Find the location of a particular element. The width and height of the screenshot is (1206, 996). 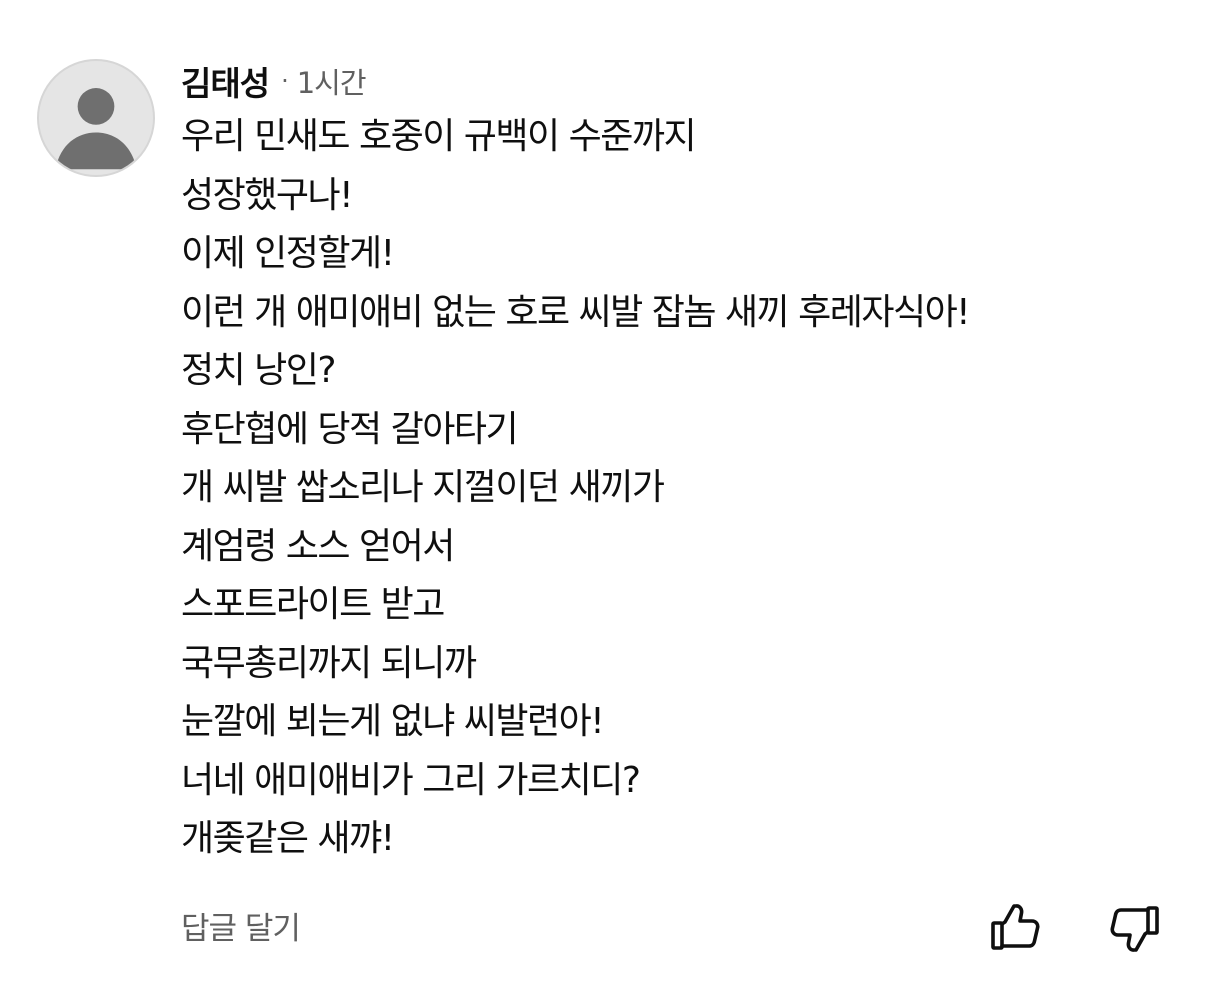

comment-line: 개 씨발 쌉소리나 지껄이던 새끼가 is located at coordinates (423, 487).